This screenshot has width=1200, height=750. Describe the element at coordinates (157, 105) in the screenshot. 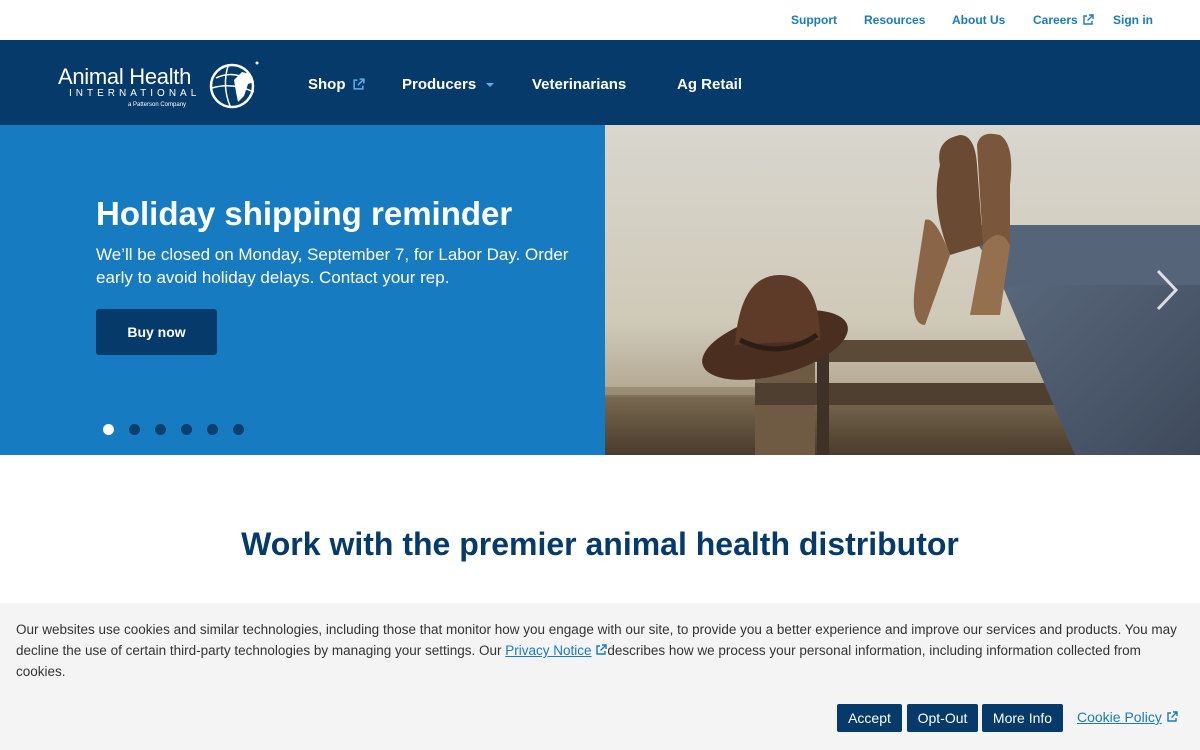

I see `logo-tagline: a Patterson Company` at that location.